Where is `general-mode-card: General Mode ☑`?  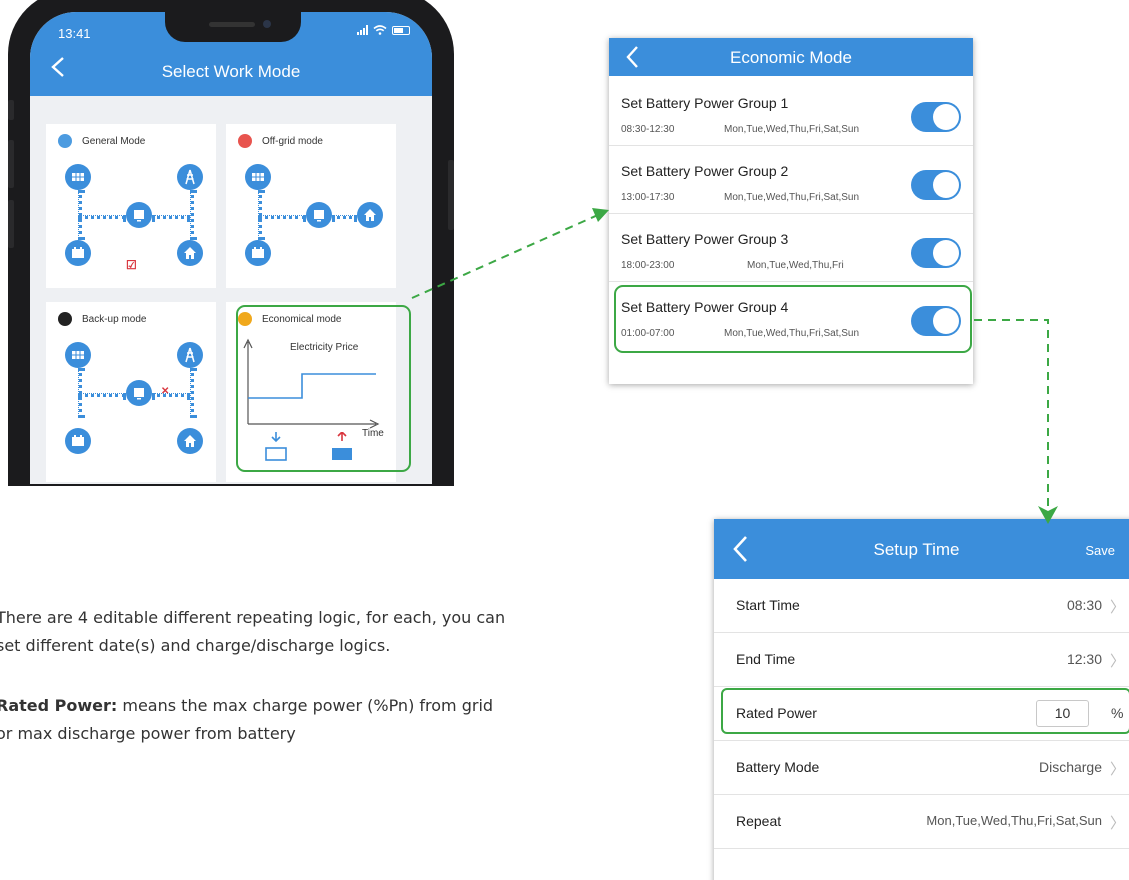 general-mode-card: General Mode ☑ is located at coordinates (131, 206).